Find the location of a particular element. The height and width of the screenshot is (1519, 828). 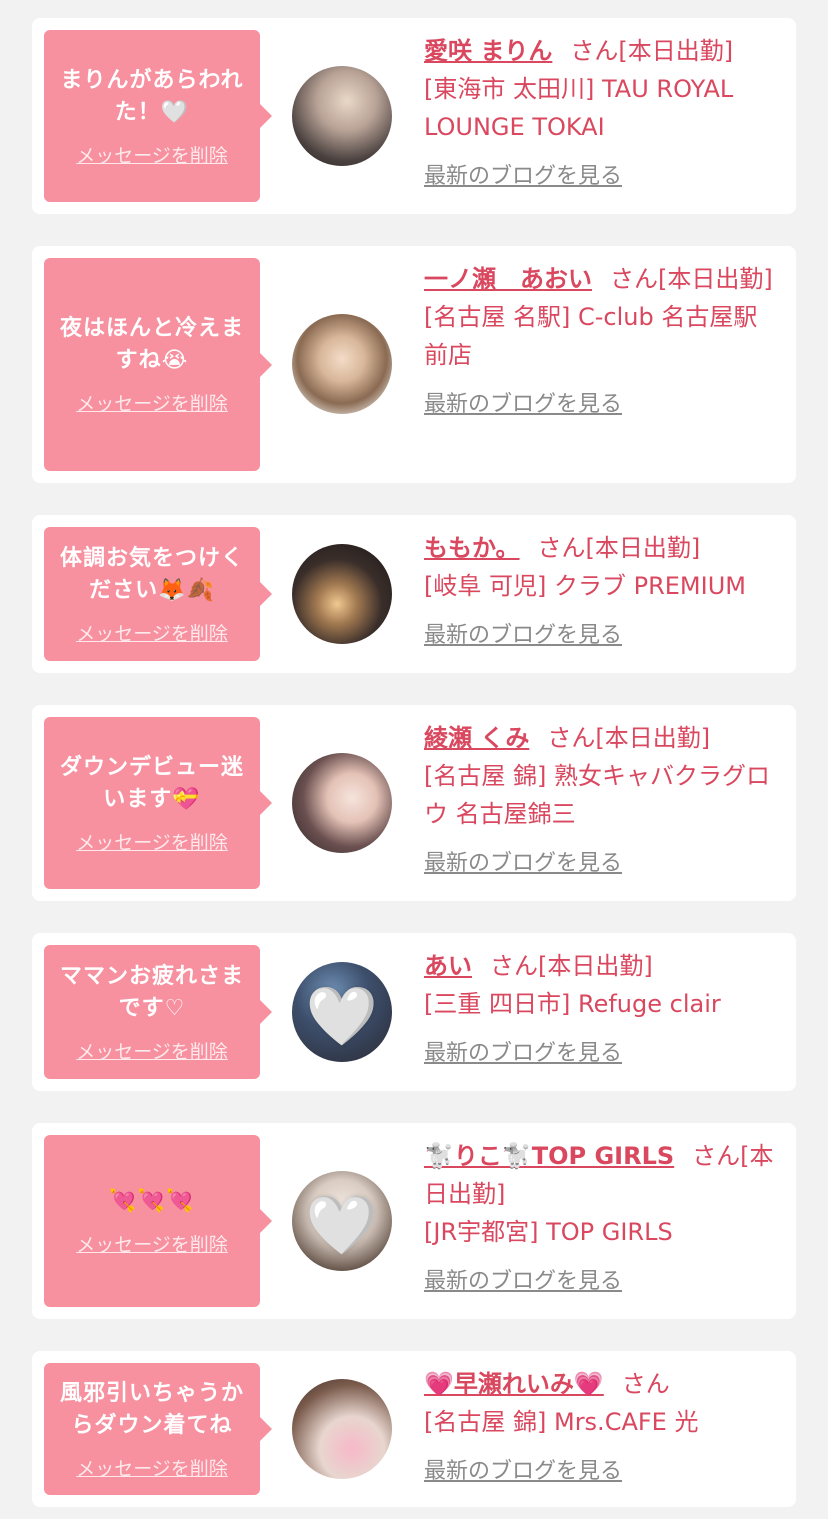

message-bubble: まりんがあらわれた！🤍 メッセージを削除 is located at coordinates (158, 116).